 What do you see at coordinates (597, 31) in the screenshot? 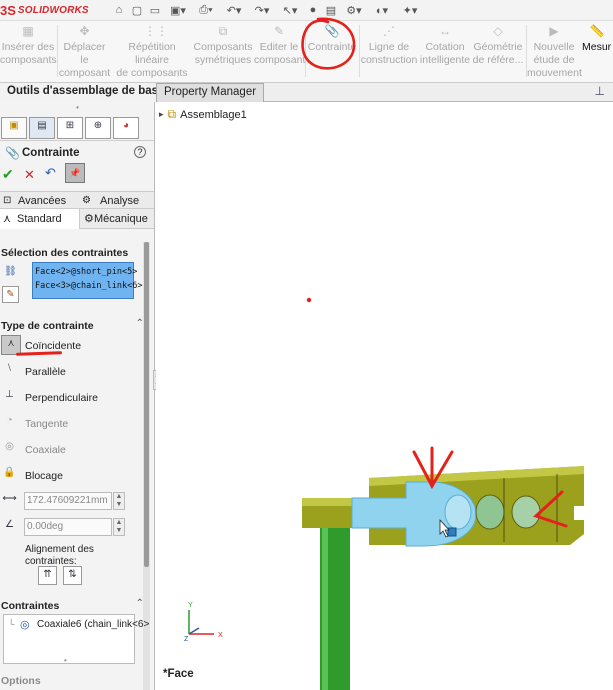
I see `measure-icon: 📏` at bounding box center [597, 31].